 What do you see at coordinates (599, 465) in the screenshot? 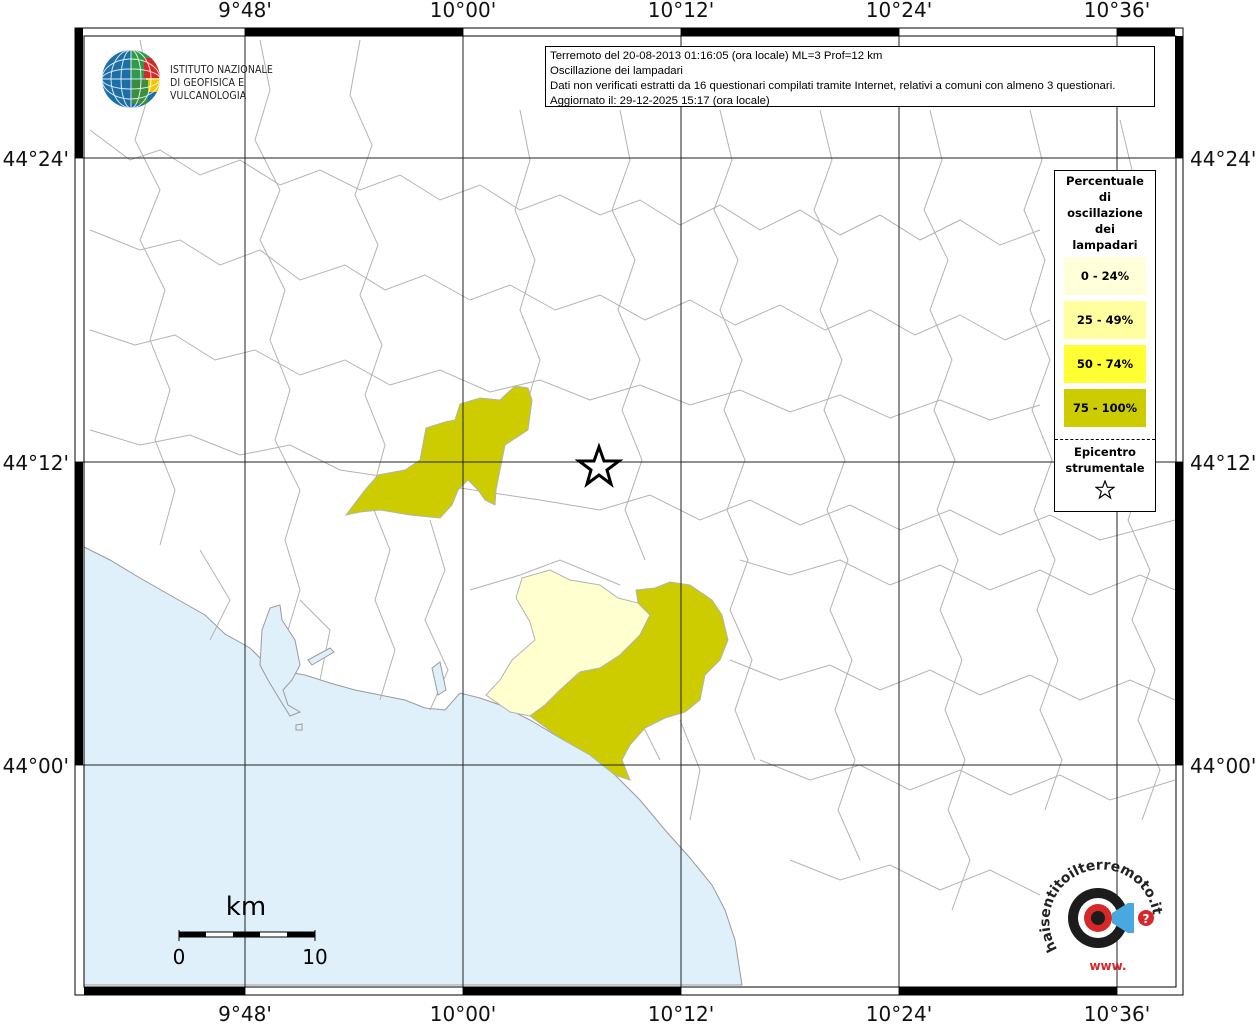
I see `epicenter-star-icon` at bounding box center [599, 465].